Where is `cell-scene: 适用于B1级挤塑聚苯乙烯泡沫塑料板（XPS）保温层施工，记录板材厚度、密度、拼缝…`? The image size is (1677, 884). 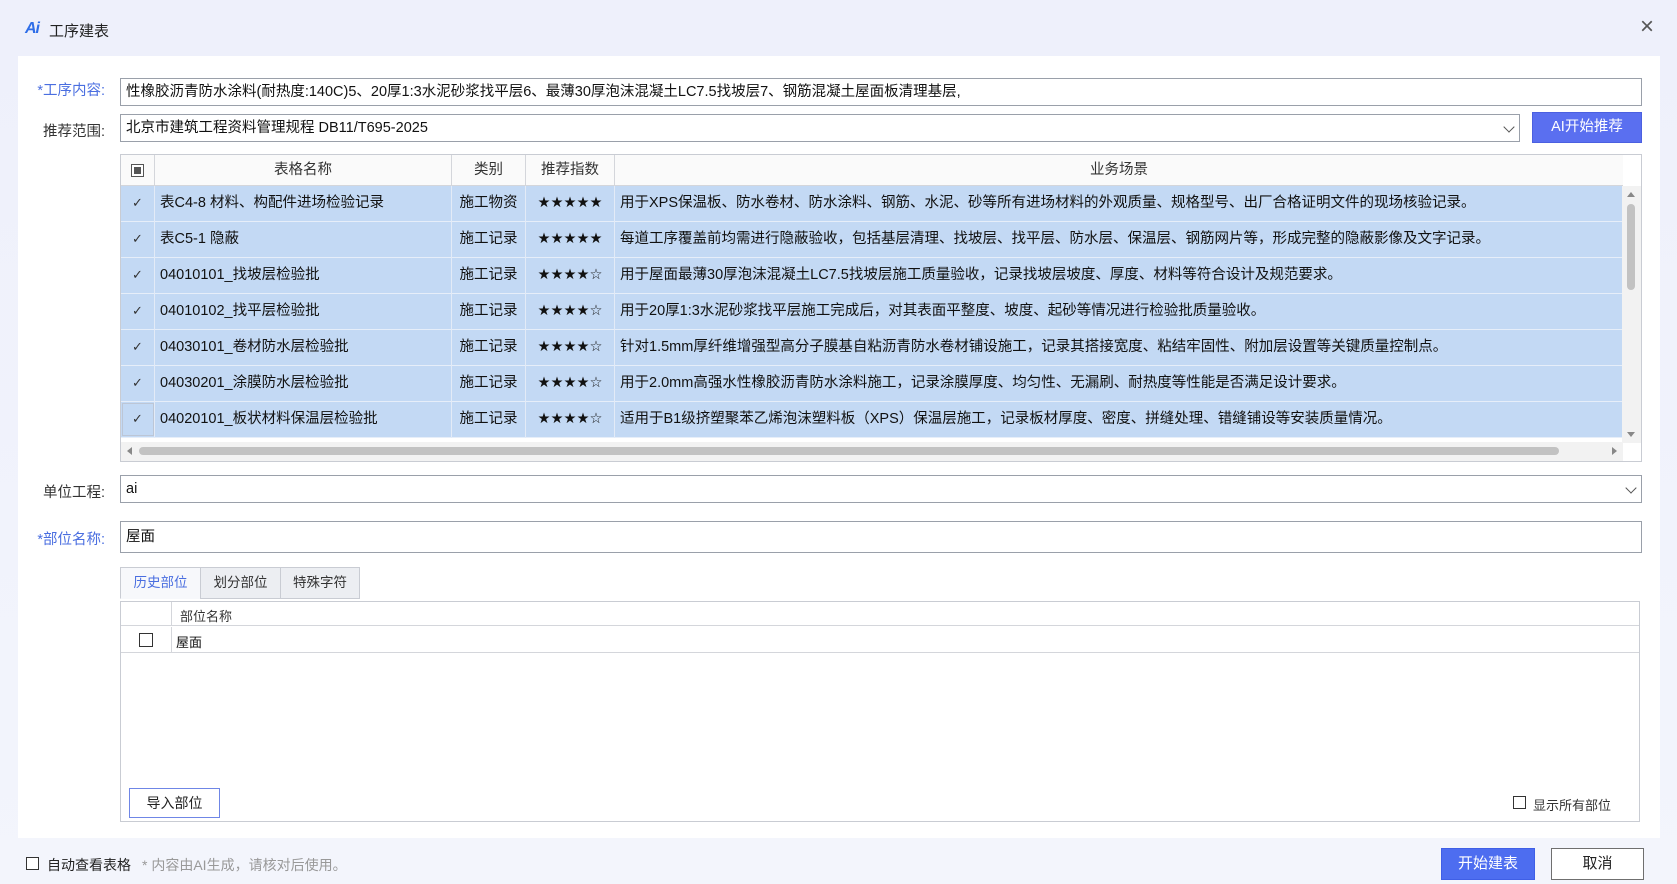 cell-scene: 适用于B1级挤塑聚苯乙烯泡沫塑料板（XPS）保温层施工，记录板材厚度、密度、拼缝… is located at coordinates (1006, 419).